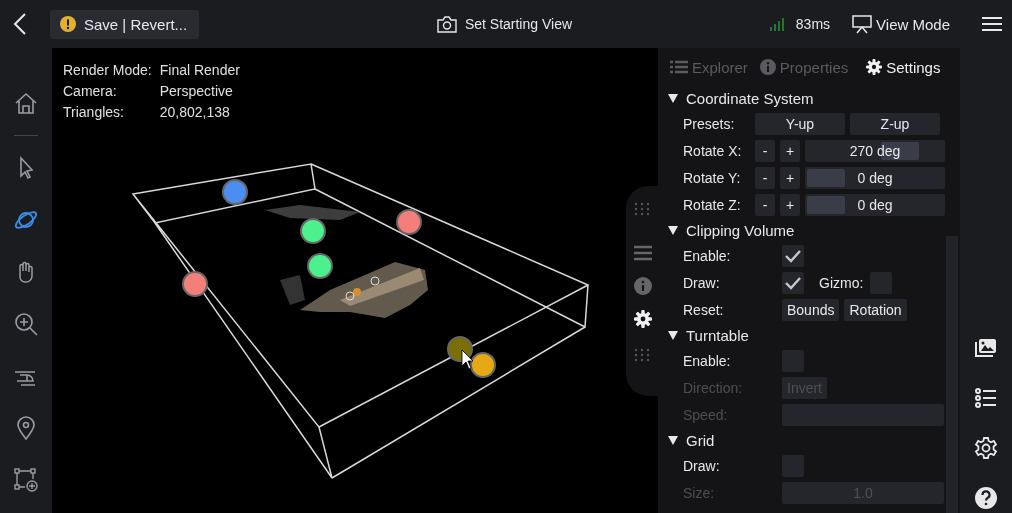 The width and height of the screenshot is (1012, 513). What do you see at coordinates (706, 414) in the screenshot?
I see `setting-label: Speed:` at bounding box center [706, 414].